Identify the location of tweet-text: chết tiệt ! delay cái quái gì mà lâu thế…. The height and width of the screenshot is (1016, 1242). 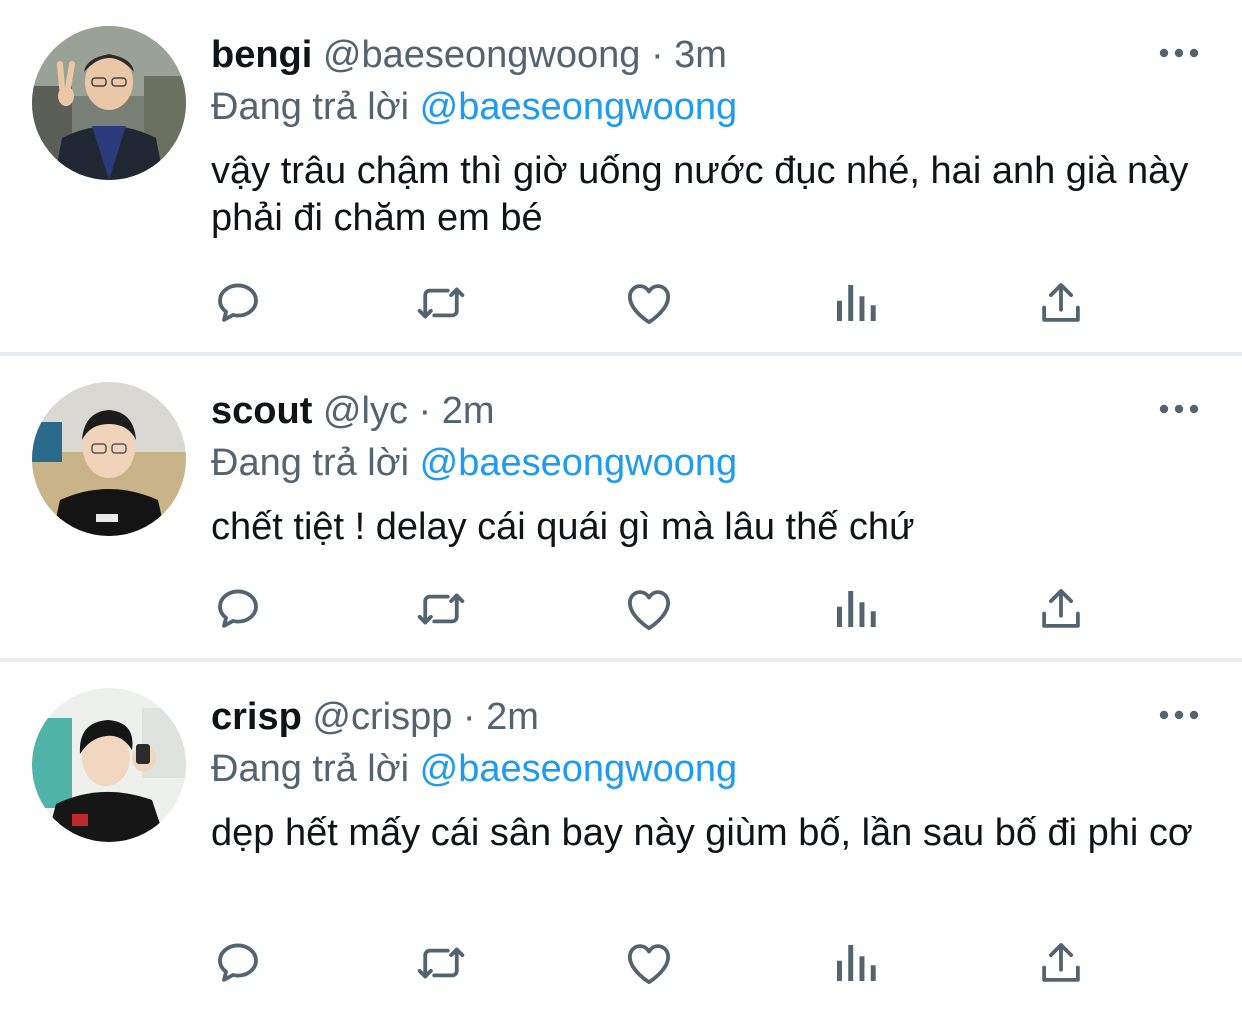
(563, 527).